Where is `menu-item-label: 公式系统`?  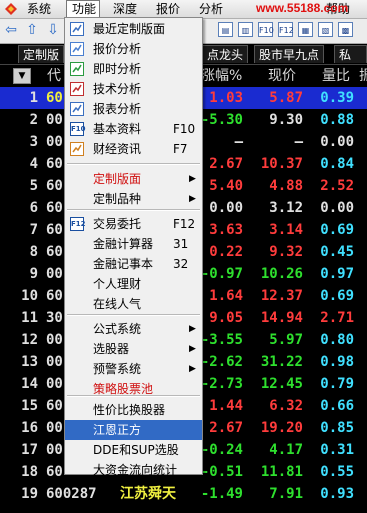
menu-item-label: 公式系统 is located at coordinates (117, 329).